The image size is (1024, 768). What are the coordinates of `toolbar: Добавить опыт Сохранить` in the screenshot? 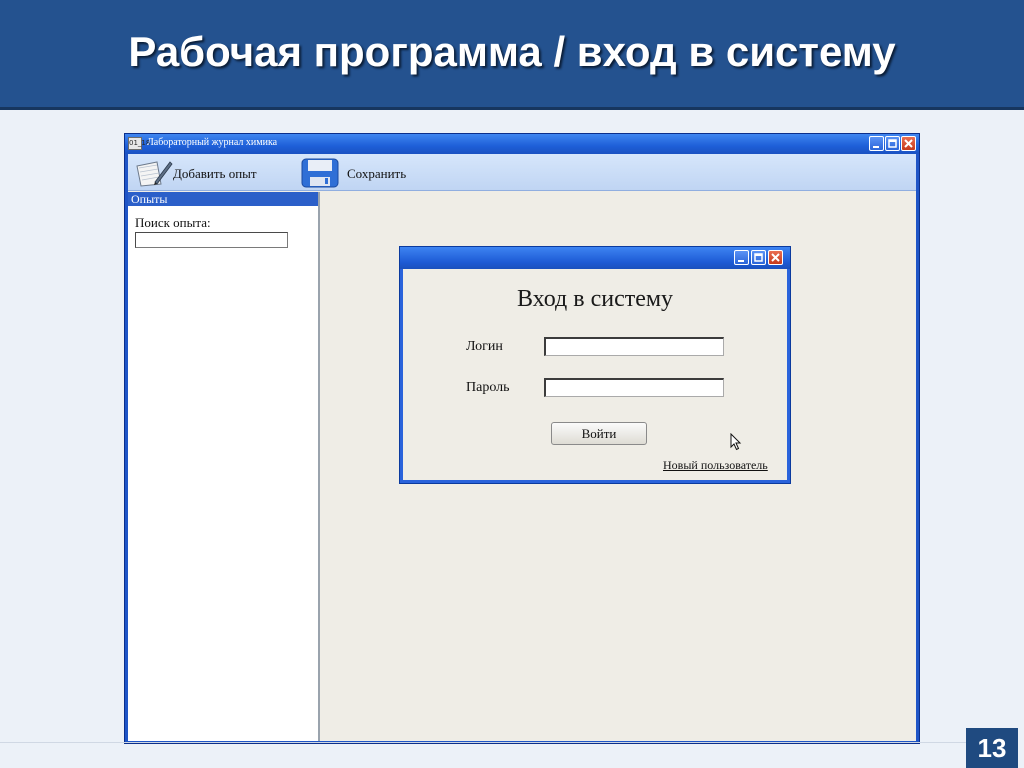 It's located at (522, 172).